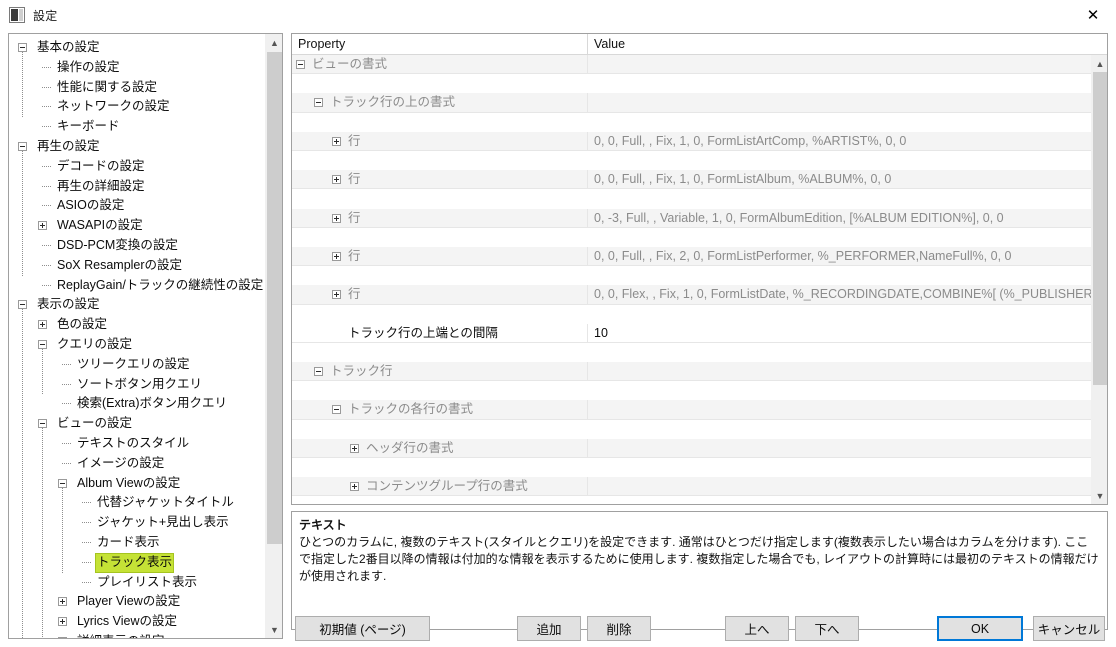 The height and width of the screenshot is (647, 1116). Describe the element at coordinates (137, 266) in the screenshot. I see `tree-item: SoX Resamplerの設定` at that location.